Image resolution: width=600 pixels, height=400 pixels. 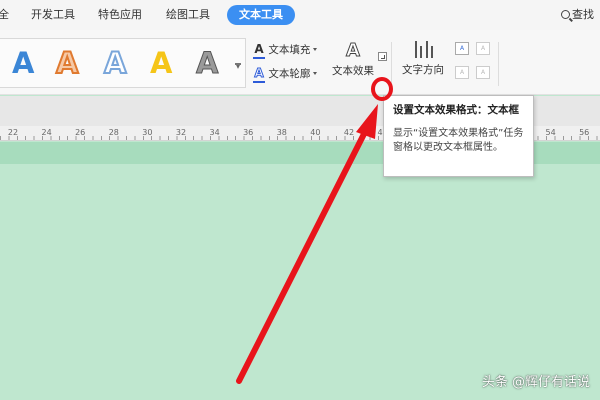 What do you see at coordinates (382, 56) in the screenshot?
I see `dialog-launcher-icon` at bounding box center [382, 56].